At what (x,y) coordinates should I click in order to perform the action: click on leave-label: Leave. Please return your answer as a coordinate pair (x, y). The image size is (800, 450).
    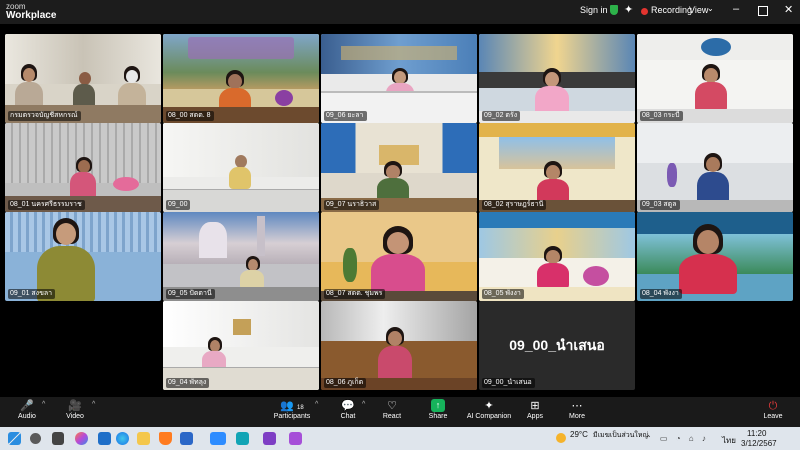
    Looking at the image, I should click on (773, 416).